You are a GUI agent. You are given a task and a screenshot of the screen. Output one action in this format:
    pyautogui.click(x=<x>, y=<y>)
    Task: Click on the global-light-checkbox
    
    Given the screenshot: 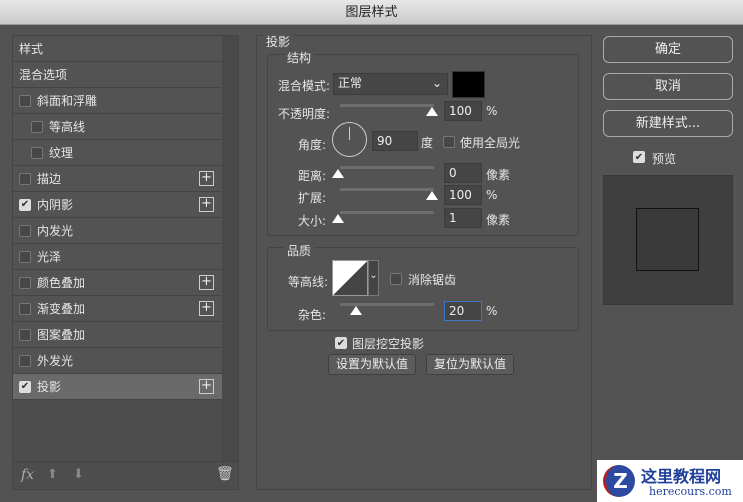 What is the action you would take?
    pyautogui.click(x=449, y=142)
    